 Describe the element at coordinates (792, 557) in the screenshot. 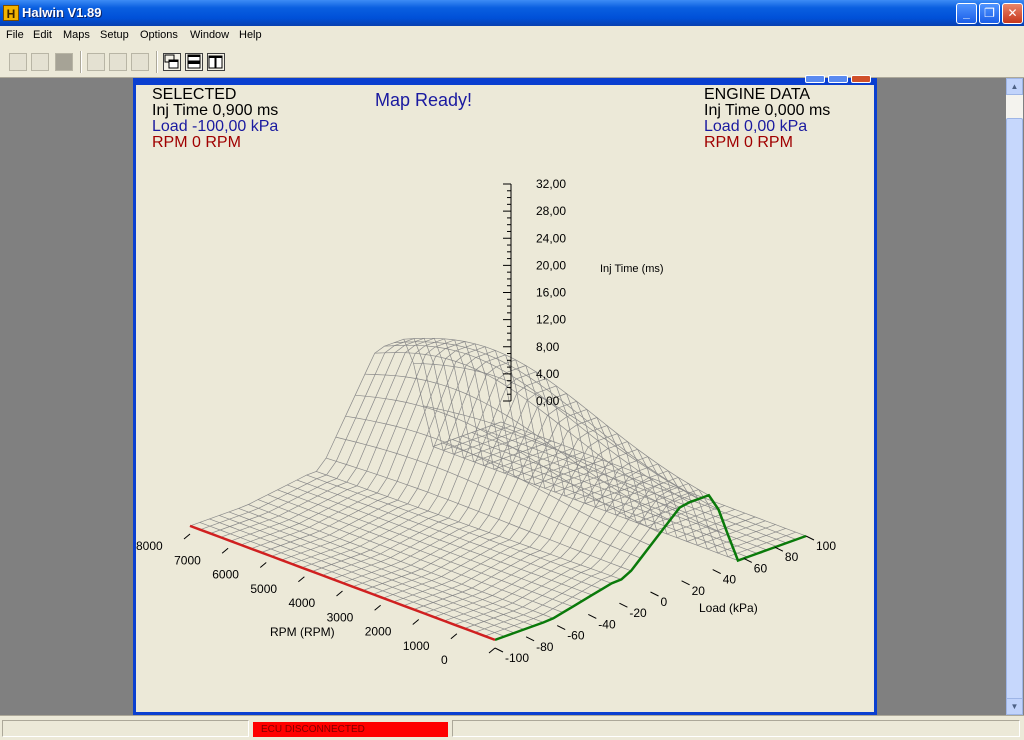

I see `load-tick-label: 80` at that location.